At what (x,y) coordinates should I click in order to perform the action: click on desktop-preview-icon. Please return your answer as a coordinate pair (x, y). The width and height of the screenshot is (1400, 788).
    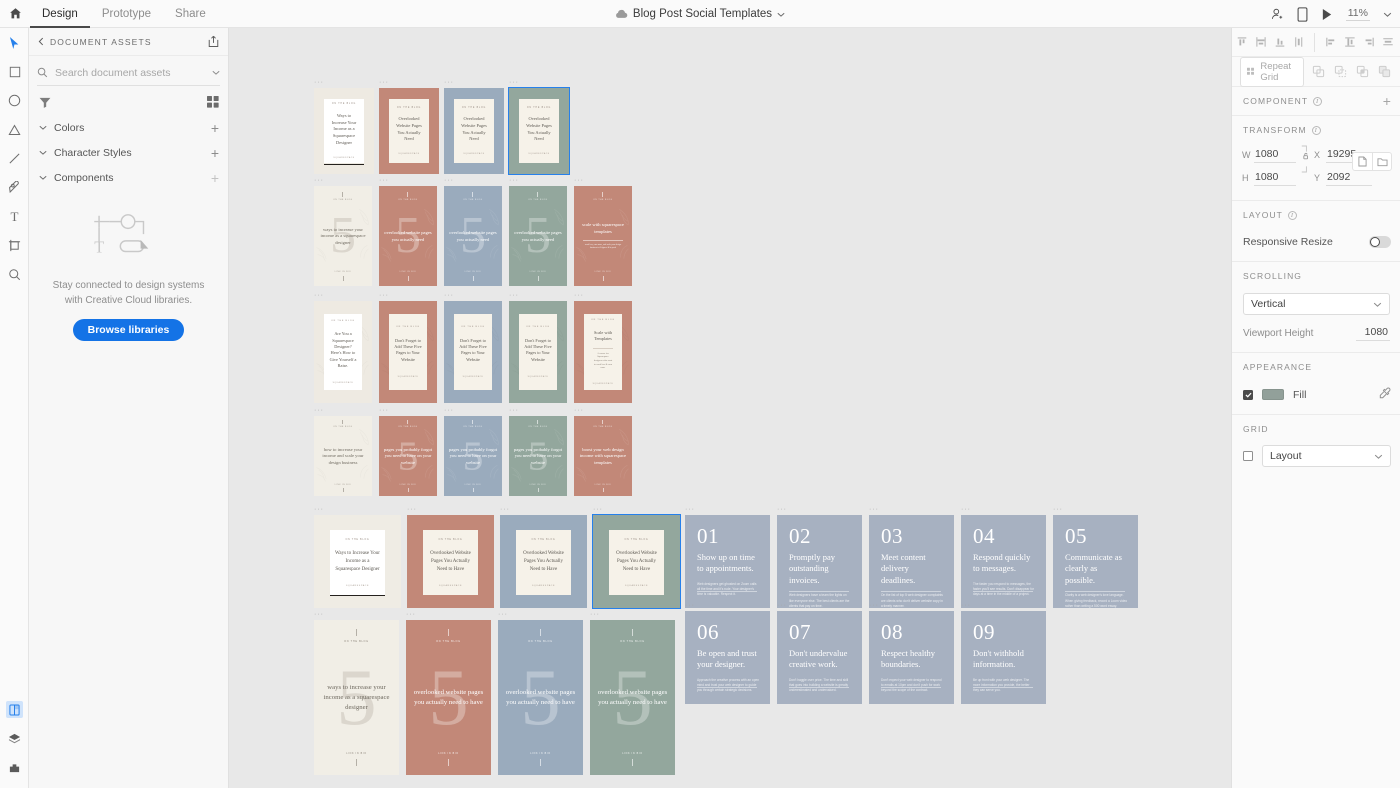
    Looking at the image, I should click on (1327, 14).